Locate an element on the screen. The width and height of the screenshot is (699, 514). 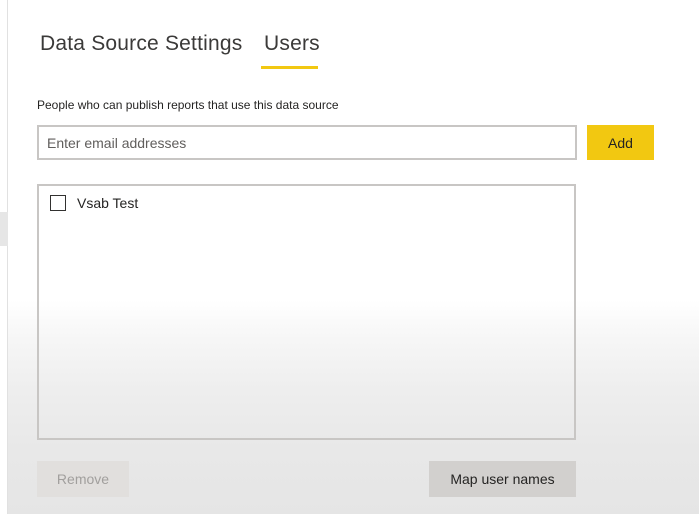
email-input is located at coordinates (307, 142).